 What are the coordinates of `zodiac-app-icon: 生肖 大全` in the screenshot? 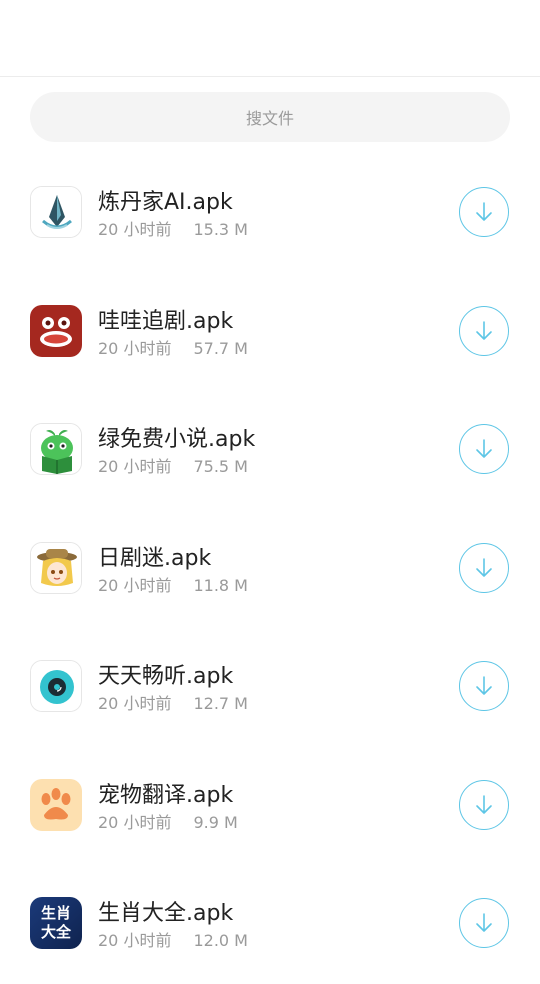 It's located at (56, 923).